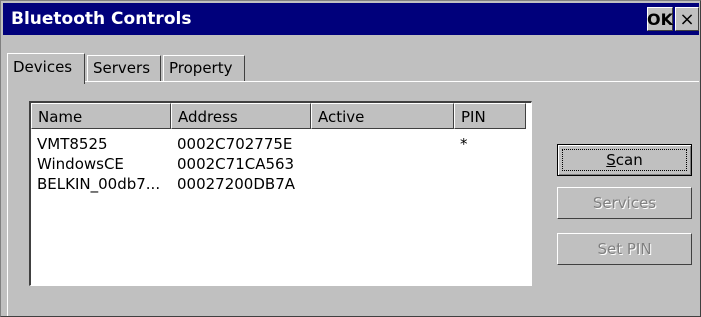 This screenshot has height=317, width=701. I want to click on scan-button: Scan, so click(624, 160).